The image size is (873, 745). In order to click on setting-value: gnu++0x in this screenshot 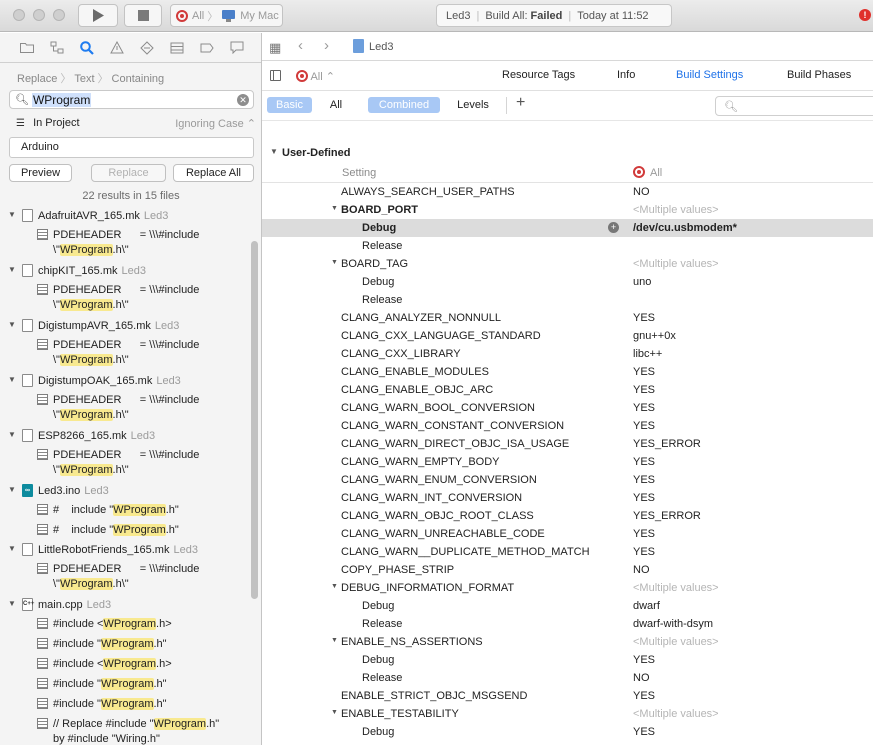, I will do `click(654, 336)`.